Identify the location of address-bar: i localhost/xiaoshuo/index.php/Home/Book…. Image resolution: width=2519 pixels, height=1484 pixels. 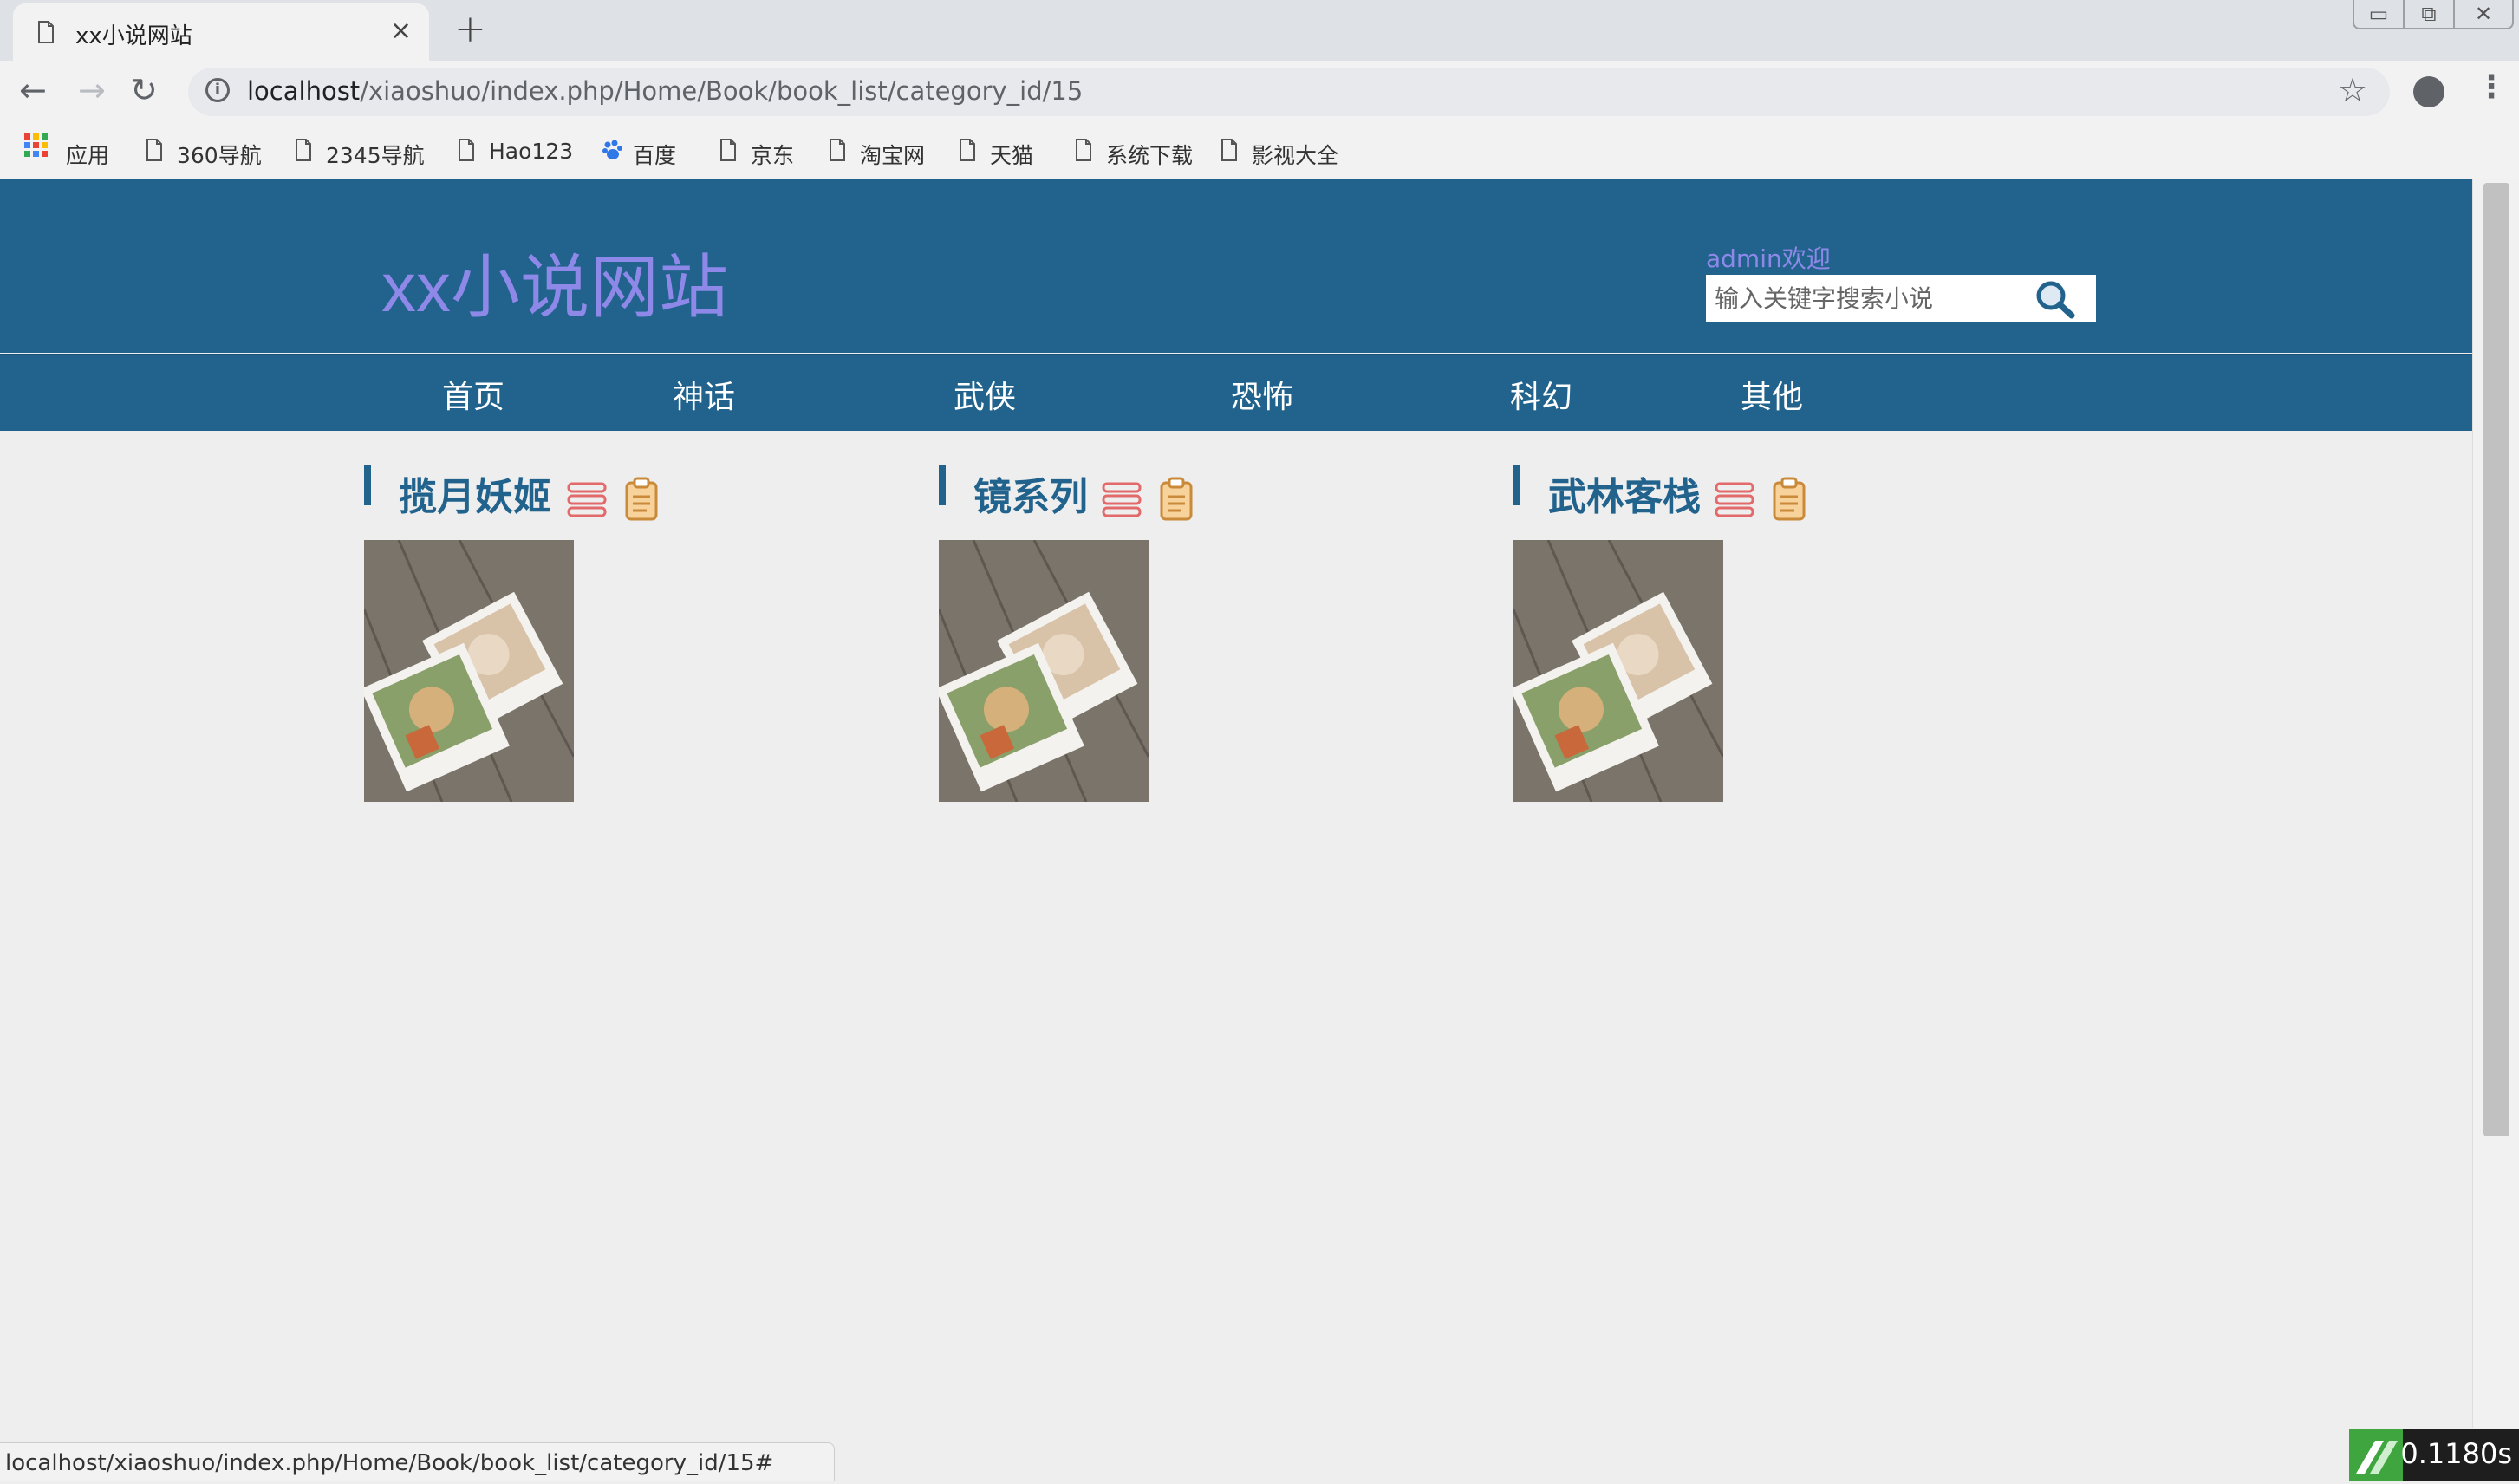
(1289, 92).